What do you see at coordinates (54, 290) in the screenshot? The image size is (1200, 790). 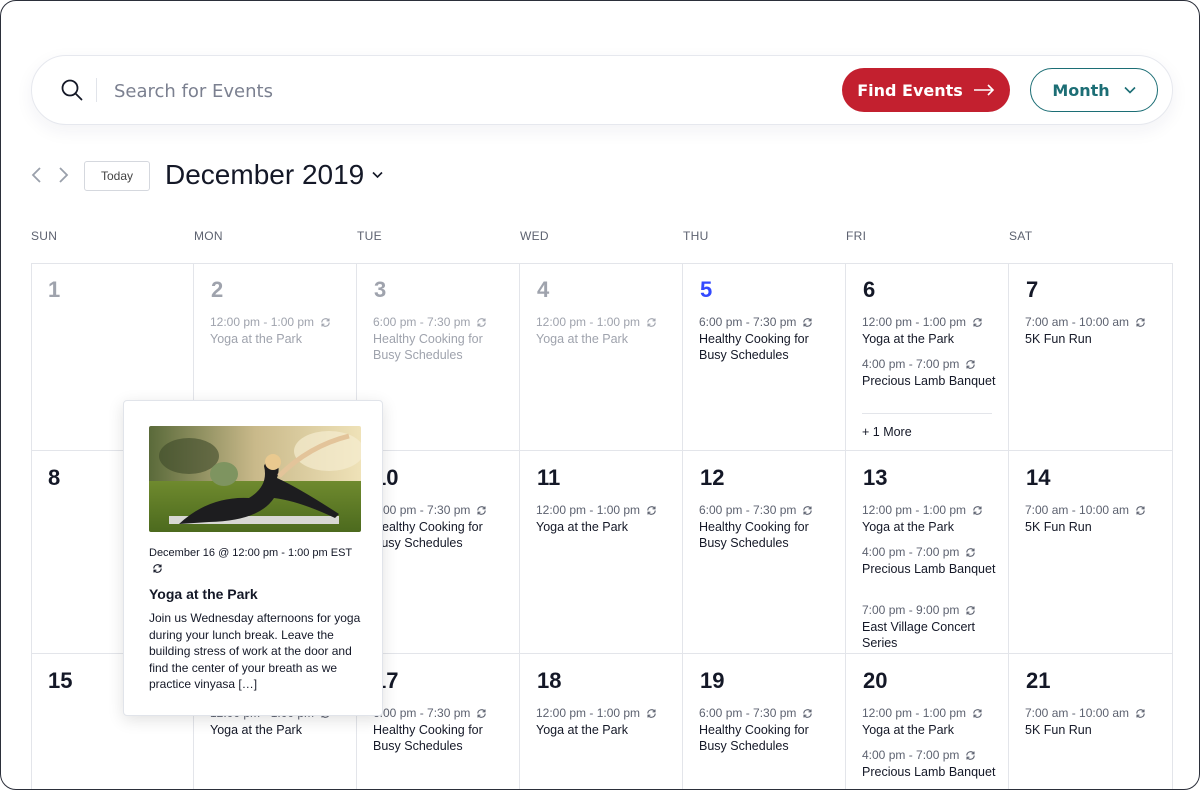 I see `day-number: 1` at bounding box center [54, 290].